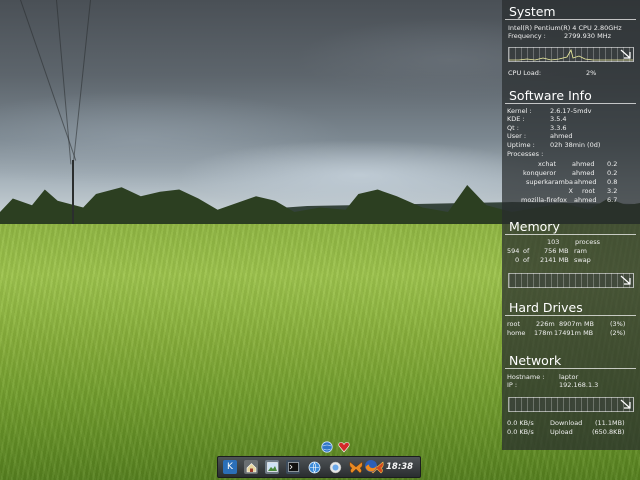 The width and height of the screenshot is (640, 480). I want to click on process-user: root, so click(589, 191).